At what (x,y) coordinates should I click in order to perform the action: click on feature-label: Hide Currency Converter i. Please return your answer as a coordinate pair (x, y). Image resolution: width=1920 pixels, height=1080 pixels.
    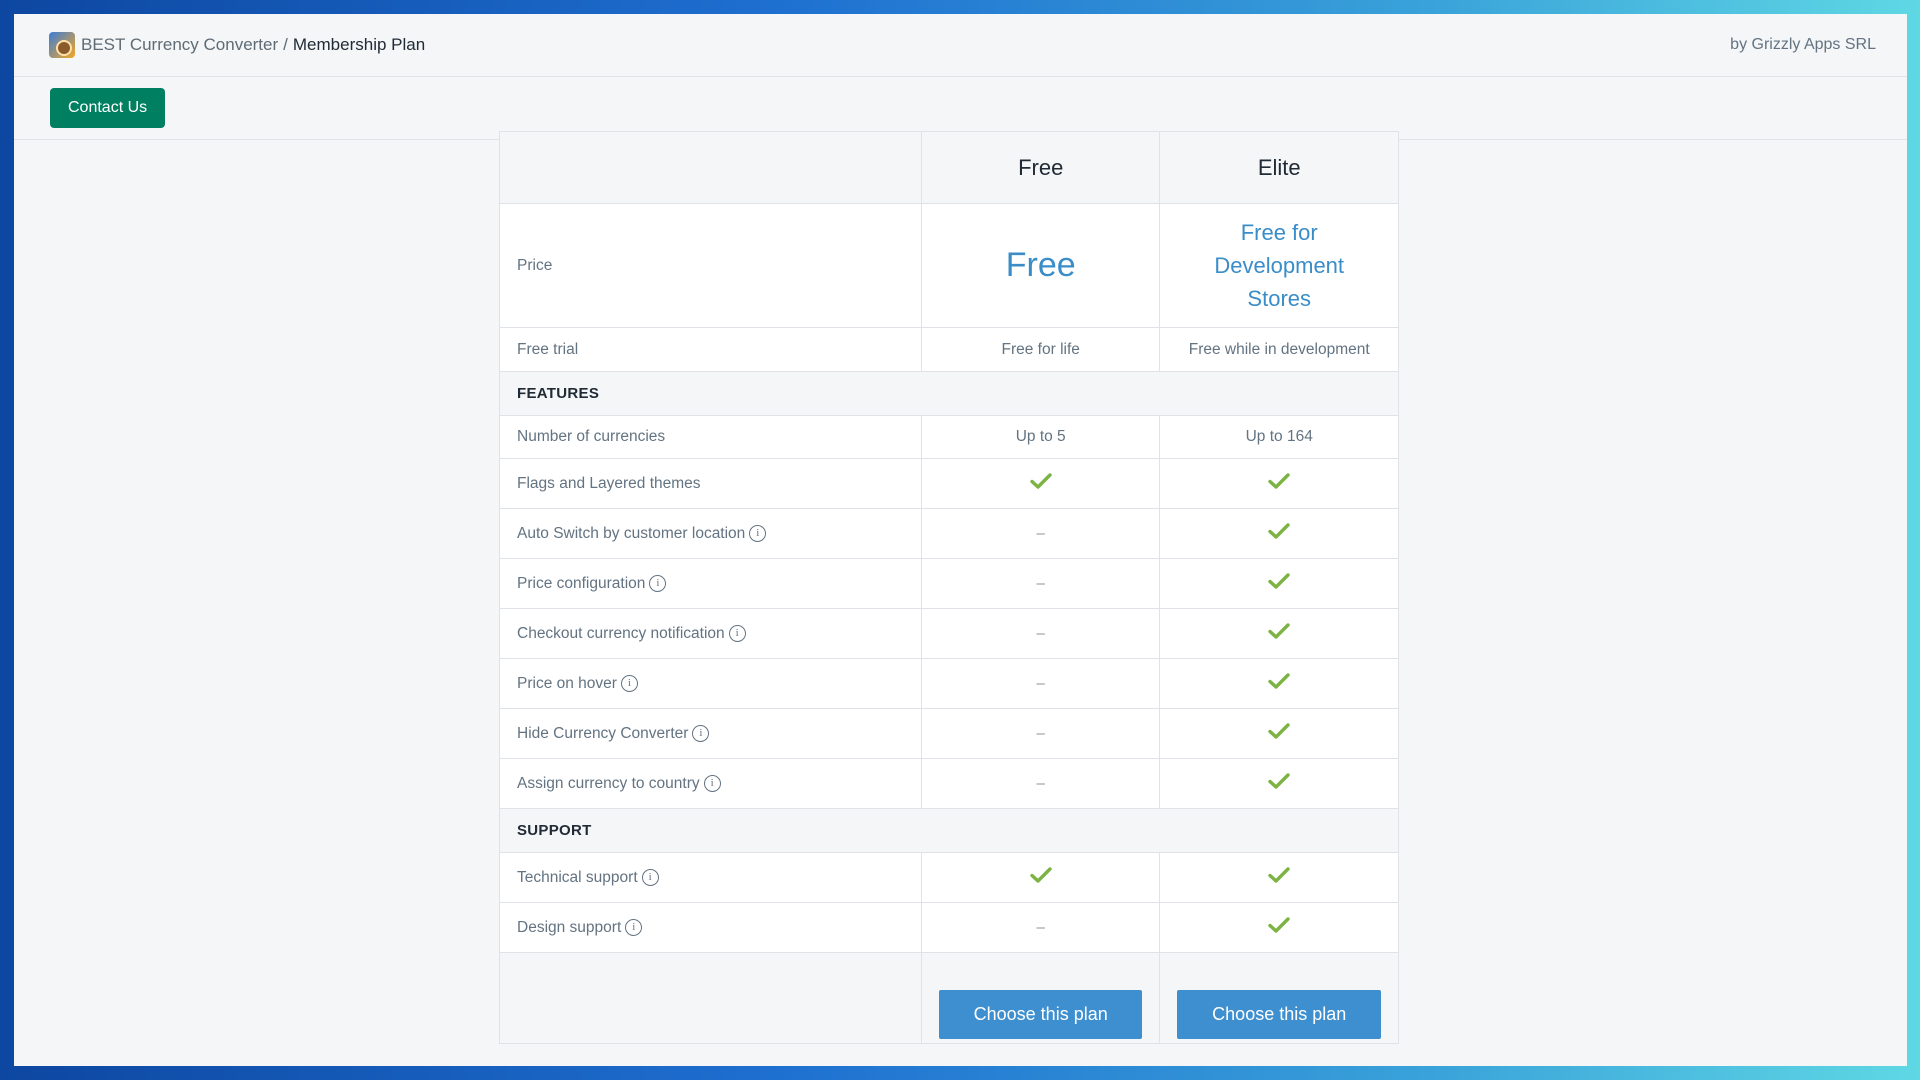
    Looking at the image, I should click on (710, 733).